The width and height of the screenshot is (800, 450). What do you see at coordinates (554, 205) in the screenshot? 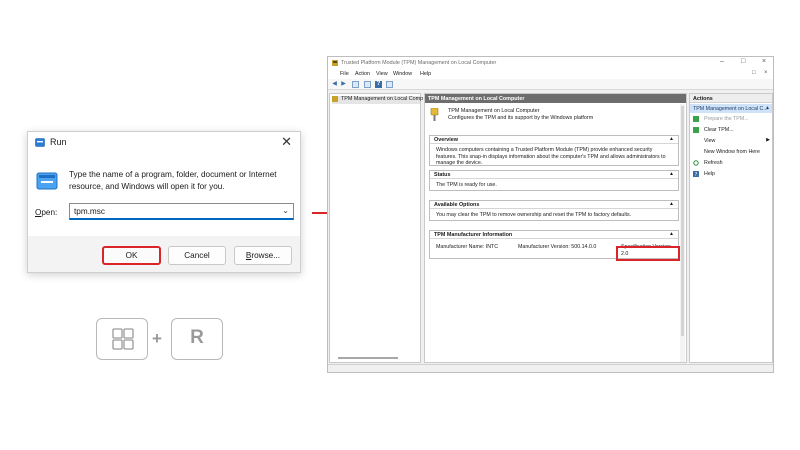
I see `available-options-header: Available Options ▲` at bounding box center [554, 205].